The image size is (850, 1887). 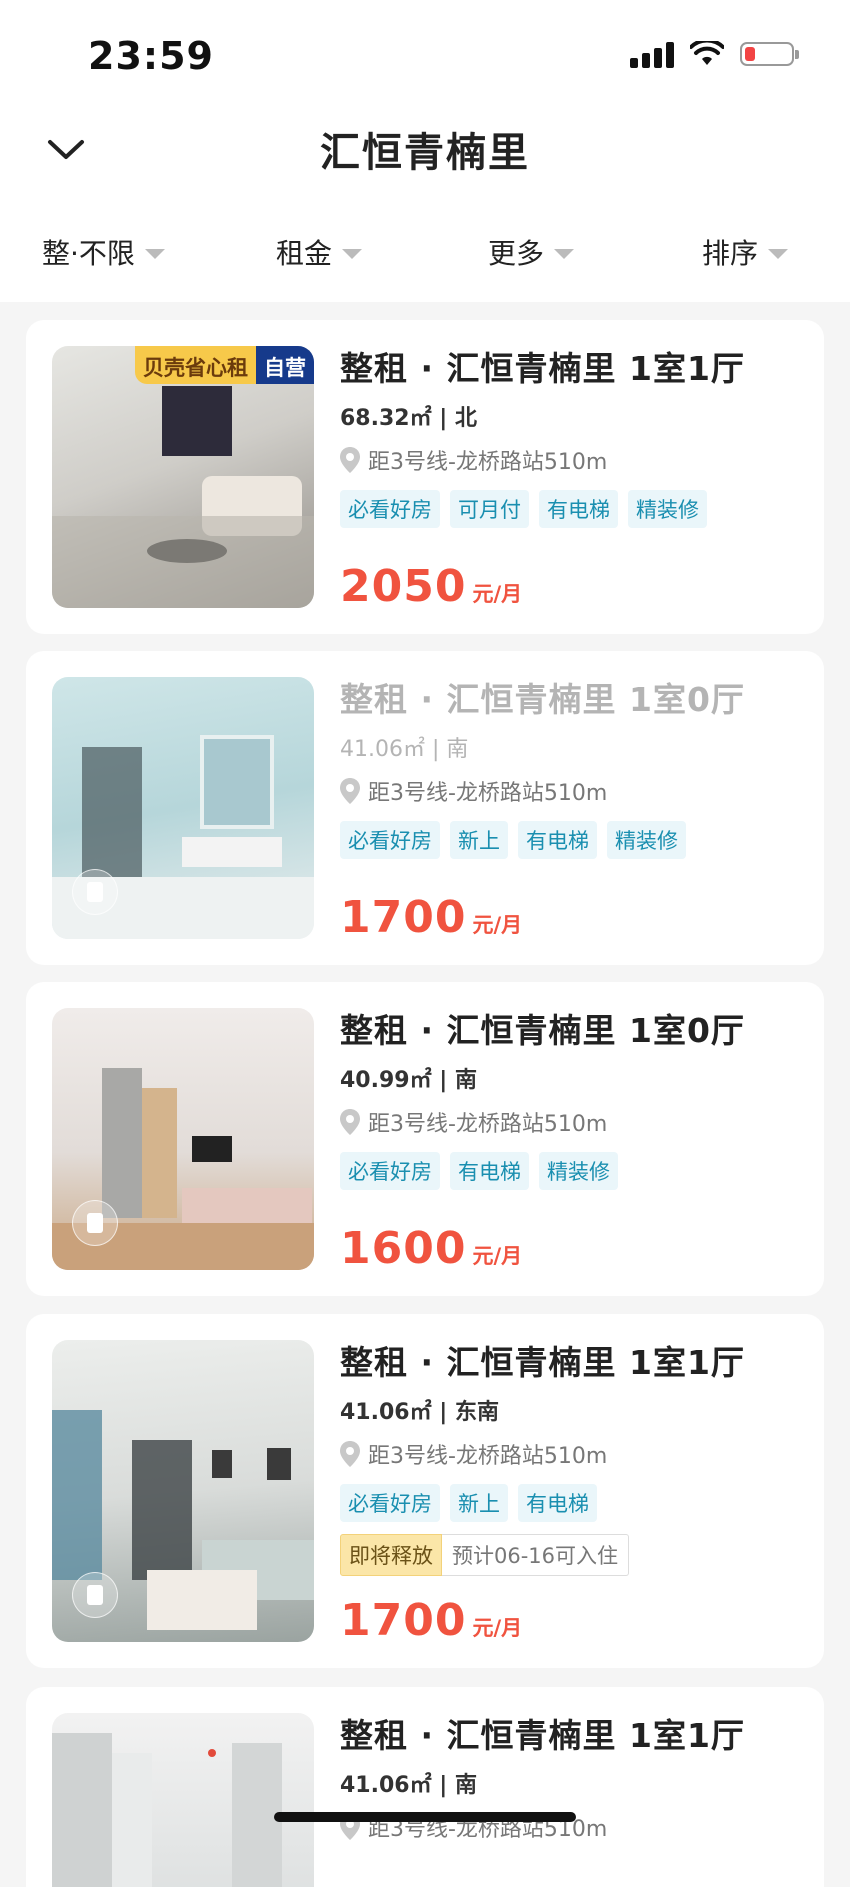 I want to click on listing-tags: 必看好房 可月付 有电梯 精装修, so click(x=572, y=509).